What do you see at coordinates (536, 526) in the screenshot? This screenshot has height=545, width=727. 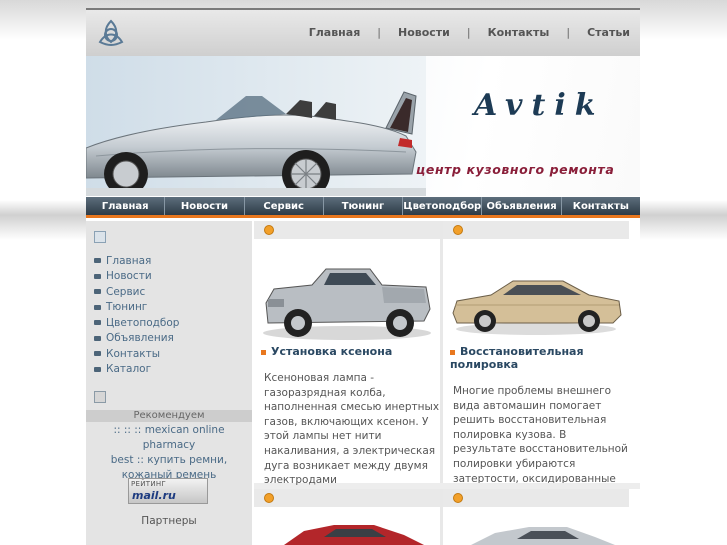 I see `silver-car-image` at bounding box center [536, 526].